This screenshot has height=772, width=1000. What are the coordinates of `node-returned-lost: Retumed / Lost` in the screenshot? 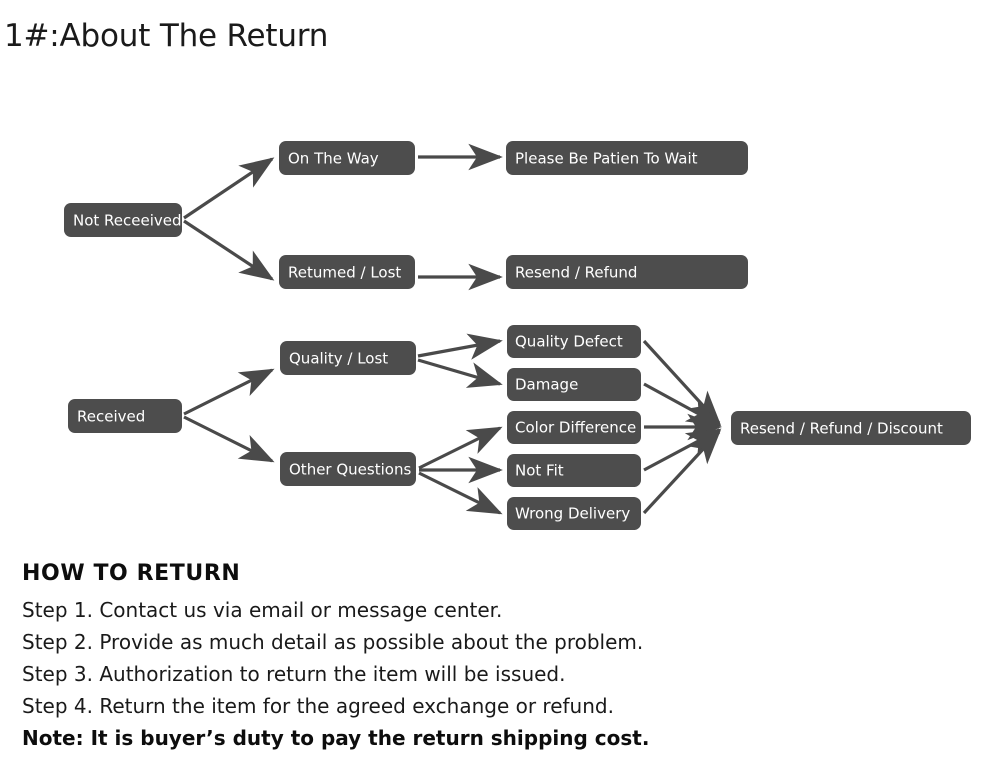 It's located at (347, 272).